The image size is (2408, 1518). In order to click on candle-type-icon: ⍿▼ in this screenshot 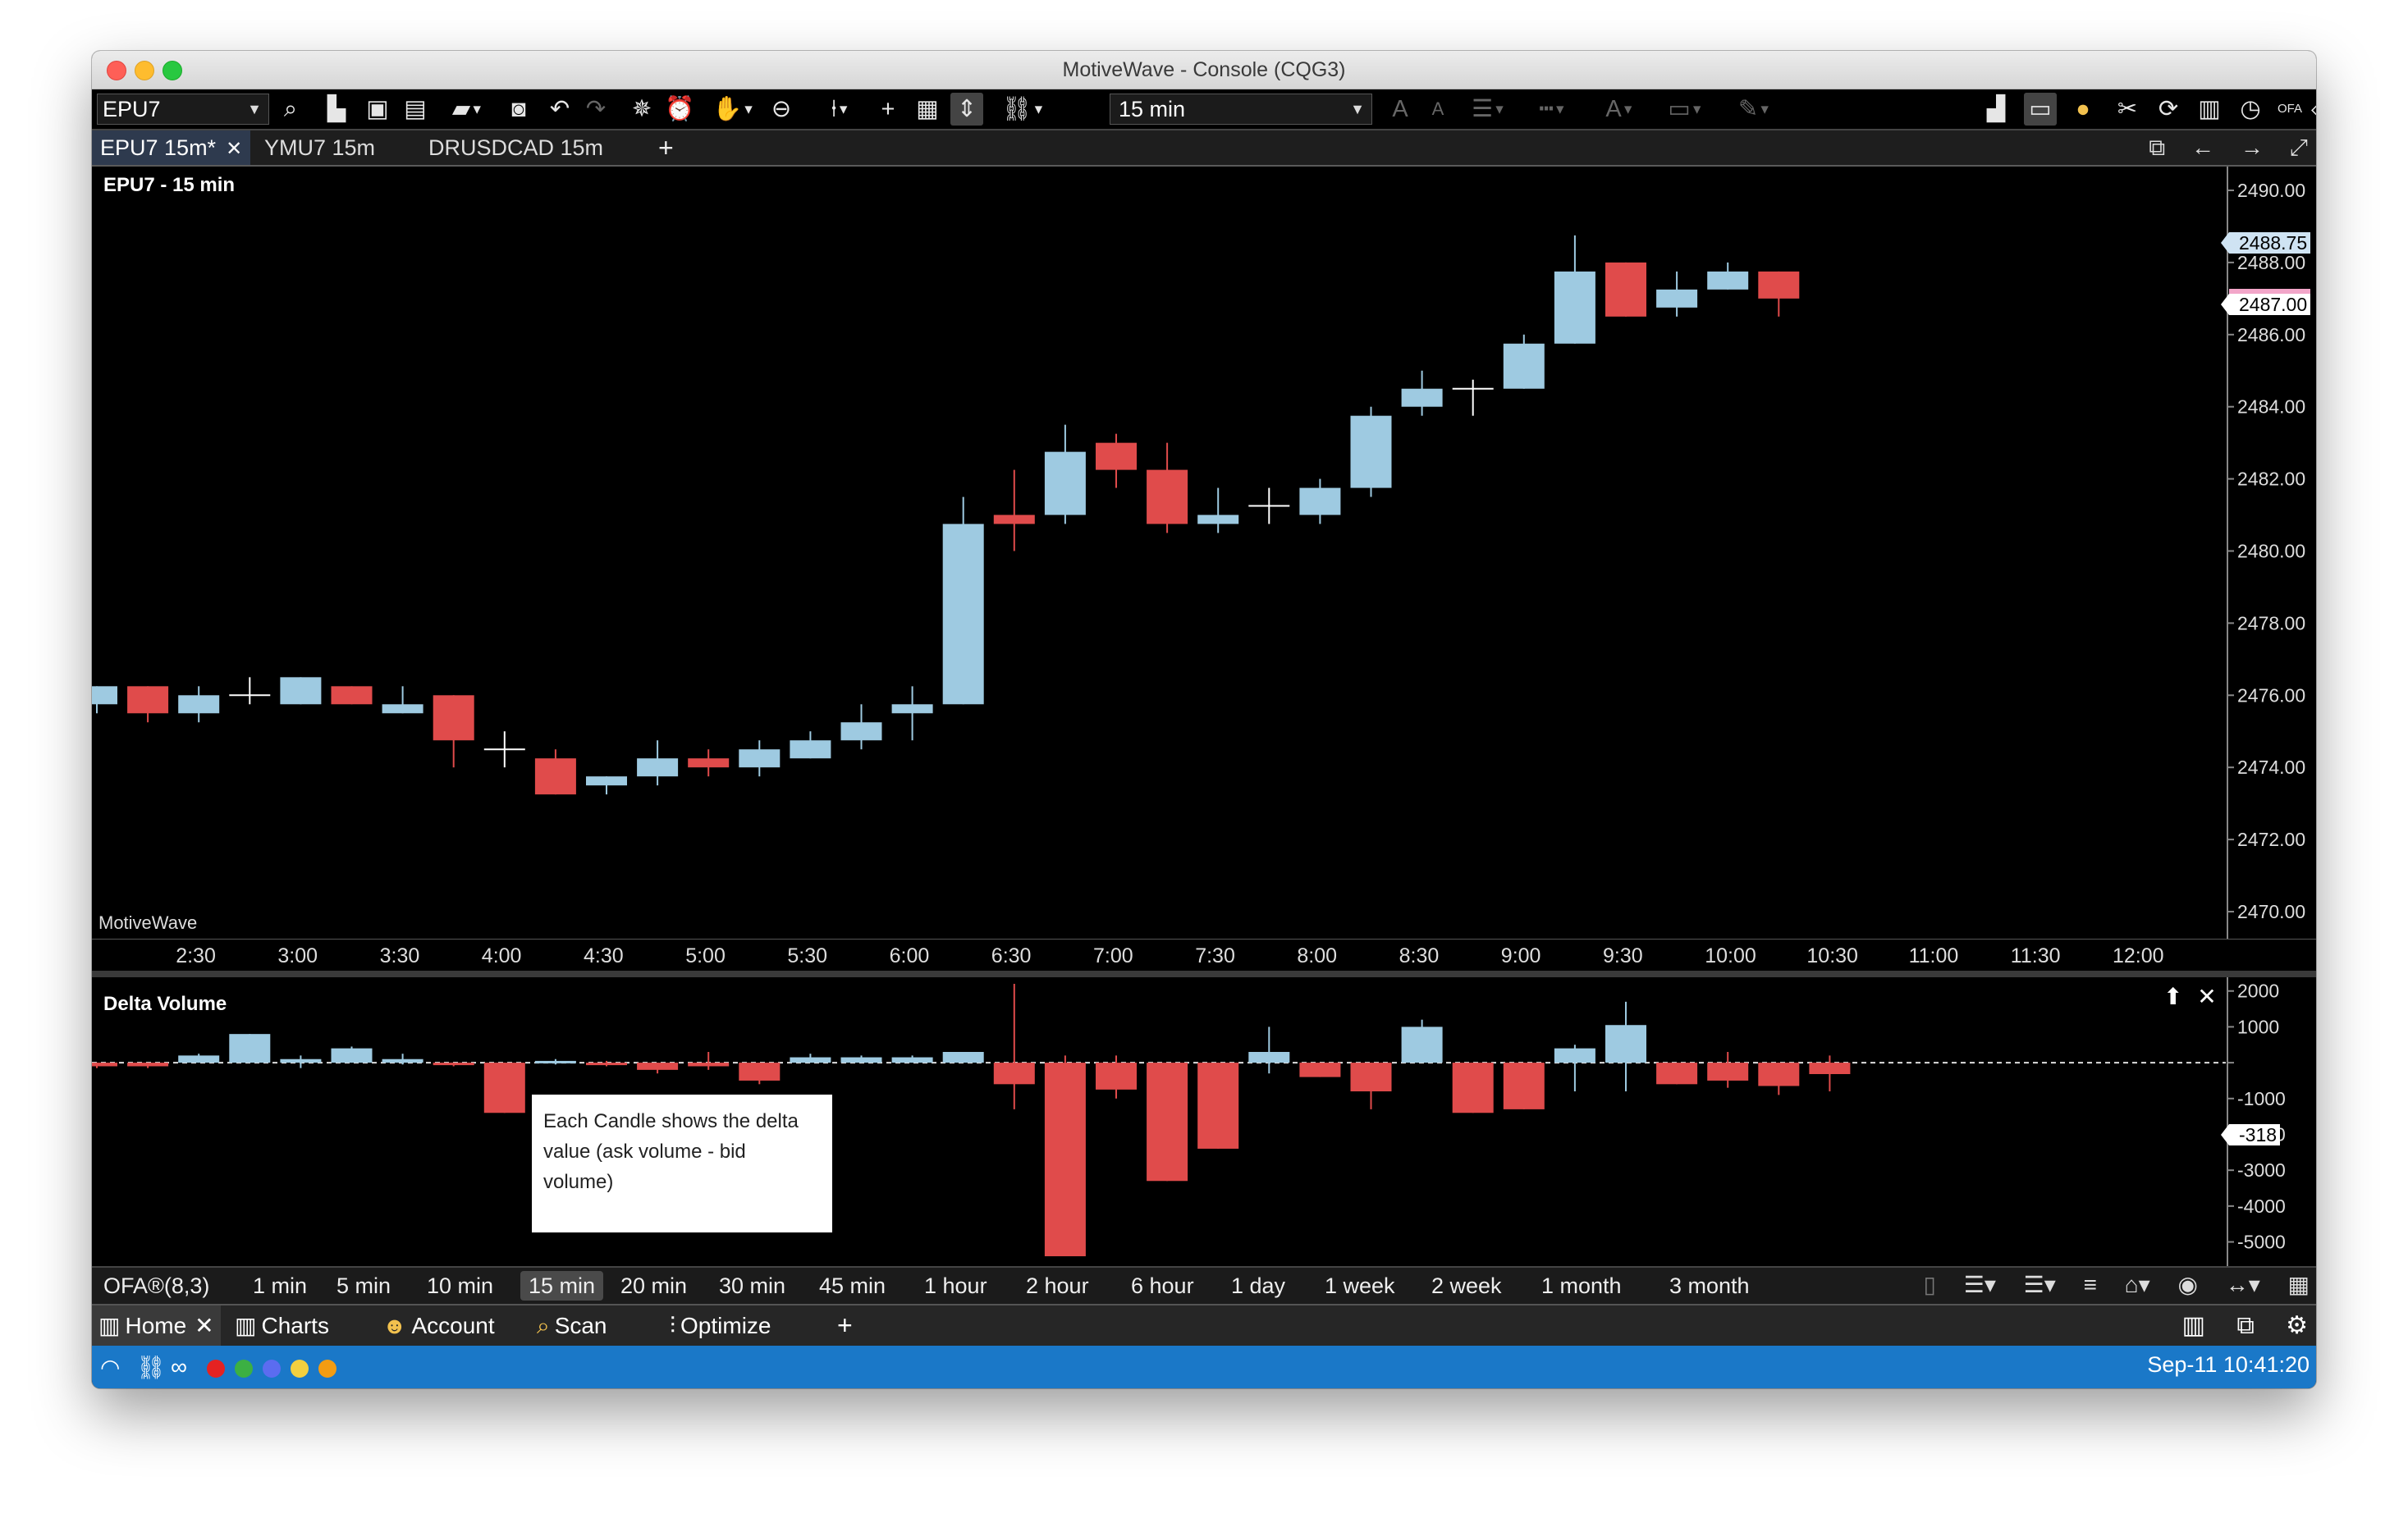, I will do `click(840, 109)`.